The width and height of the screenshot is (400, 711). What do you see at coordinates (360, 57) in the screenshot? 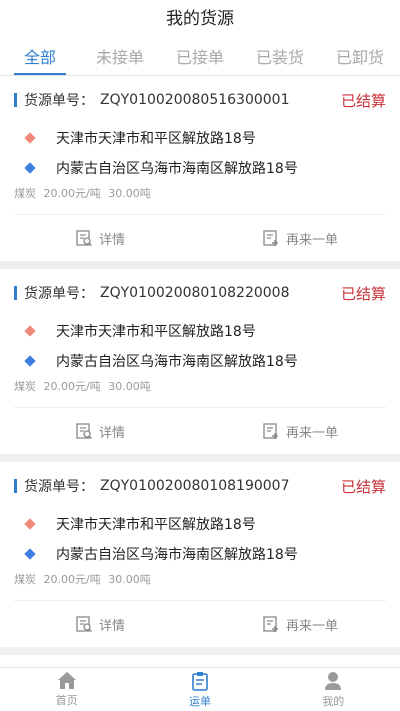
I see `tab-unloaded: 已卸货` at bounding box center [360, 57].